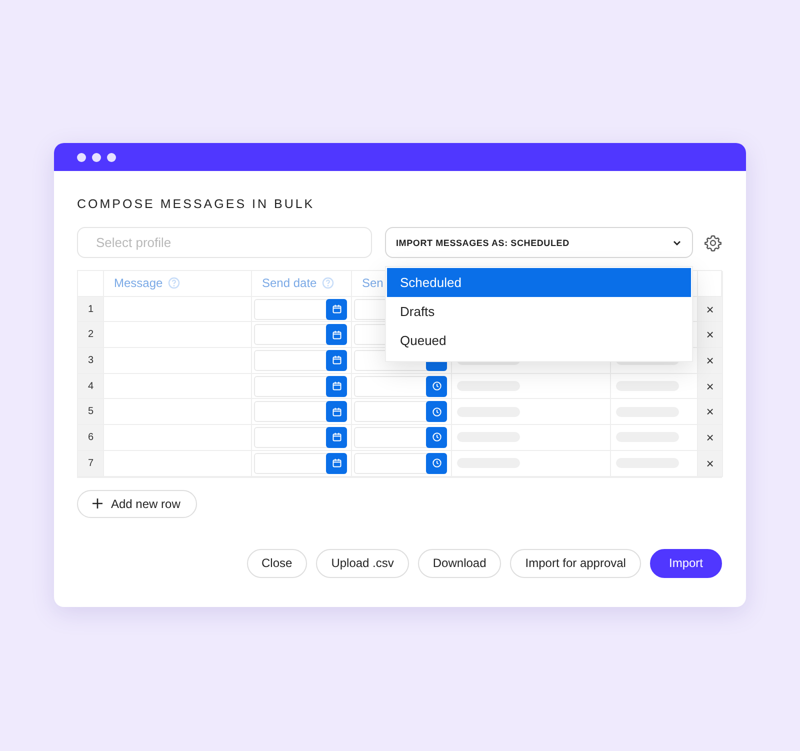  What do you see at coordinates (91, 438) in the screenshot?
I see `row-number: 6` at bounding box center [91, 438].